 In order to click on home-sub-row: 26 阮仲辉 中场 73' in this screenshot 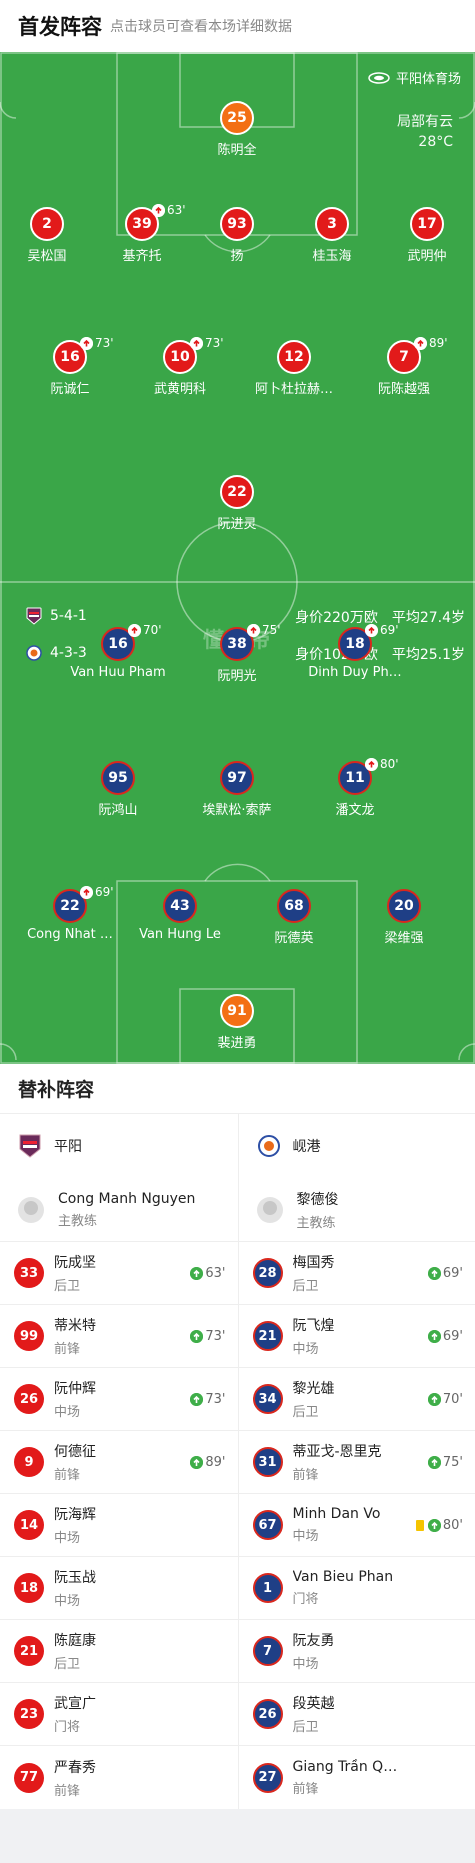, I will do `click(119, 1399)`.